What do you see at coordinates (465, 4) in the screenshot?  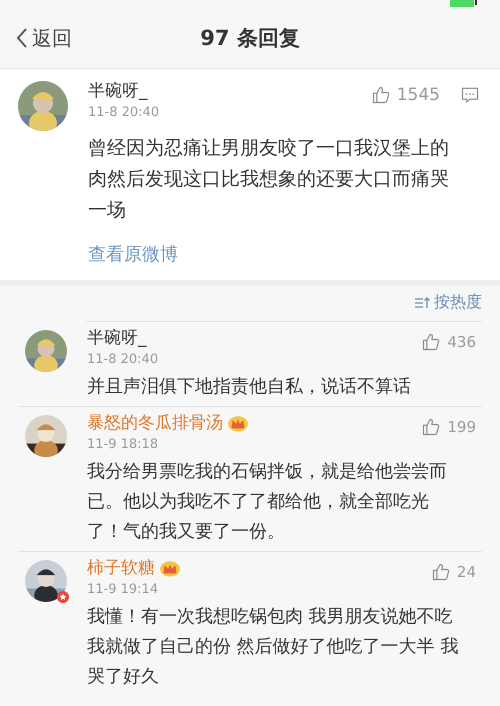 I see `battery-icon` at bounding box center [465, 4].